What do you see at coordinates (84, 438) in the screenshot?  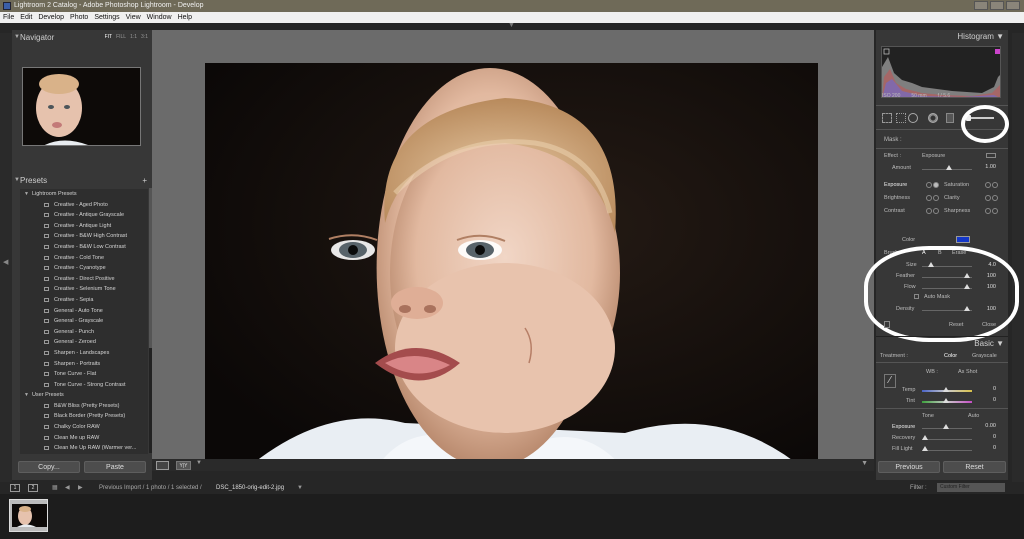 I see `preset-item: Clean Me up RAW` at bounding box center [84, 438].